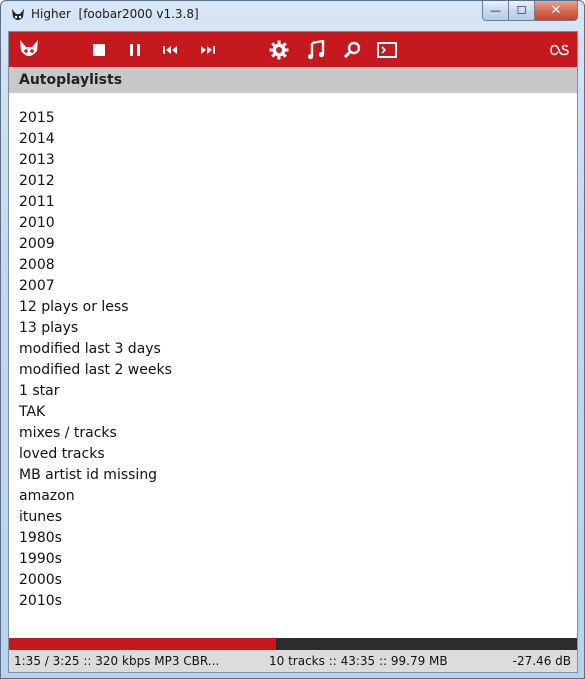 The image size is (585, 679). Describe the element at coordinates (293, 559) in the screenshot. I see `list-item: 1990s` at that location.